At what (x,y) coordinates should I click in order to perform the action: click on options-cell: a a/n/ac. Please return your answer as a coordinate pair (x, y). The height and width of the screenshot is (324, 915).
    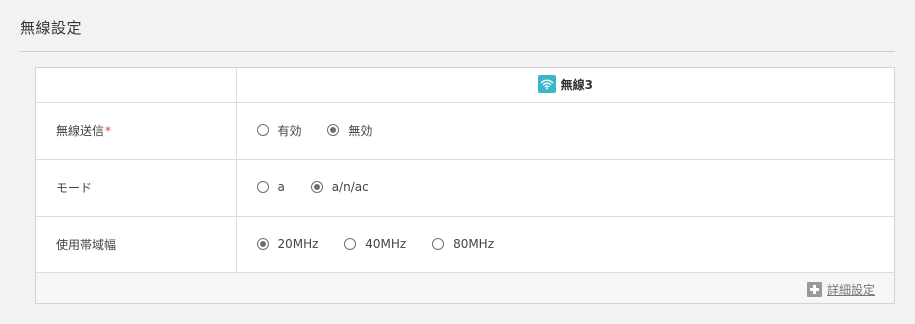
    Looking at the image, I should click on (565, 188).